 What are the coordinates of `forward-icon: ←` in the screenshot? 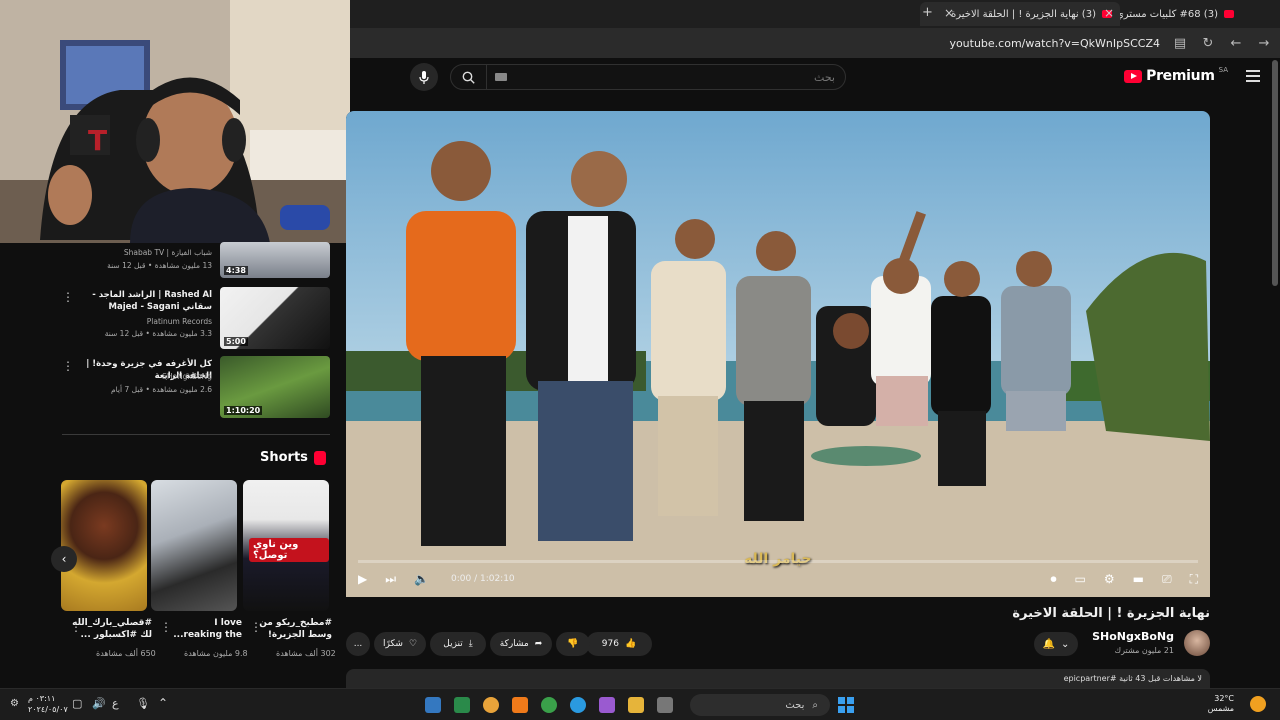 It's located at (1236, 43).